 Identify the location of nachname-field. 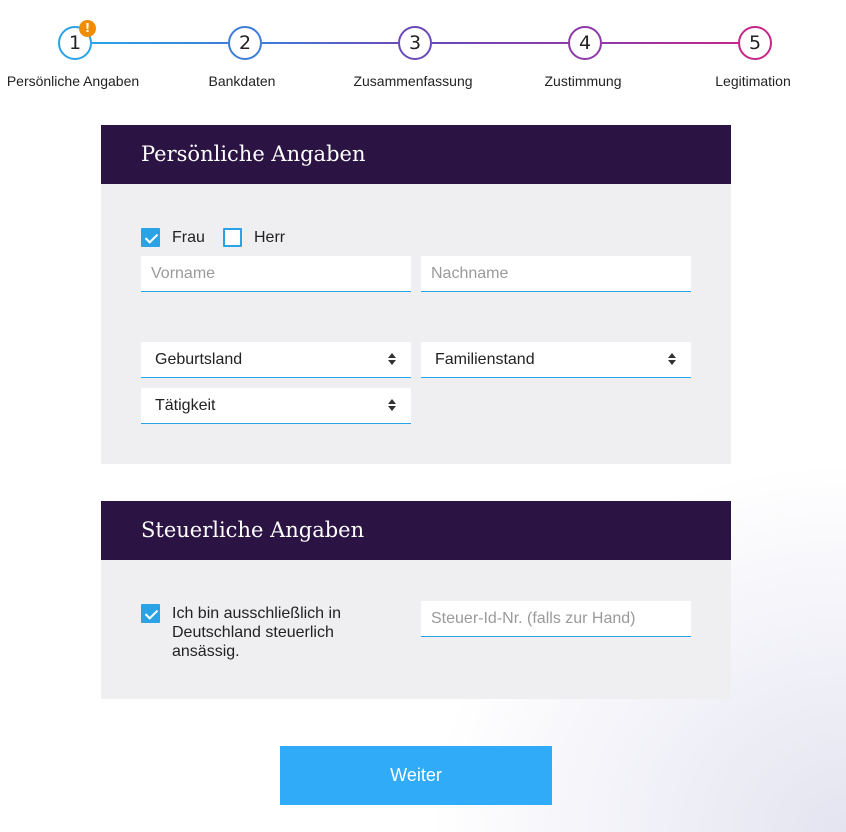
(556, 274).